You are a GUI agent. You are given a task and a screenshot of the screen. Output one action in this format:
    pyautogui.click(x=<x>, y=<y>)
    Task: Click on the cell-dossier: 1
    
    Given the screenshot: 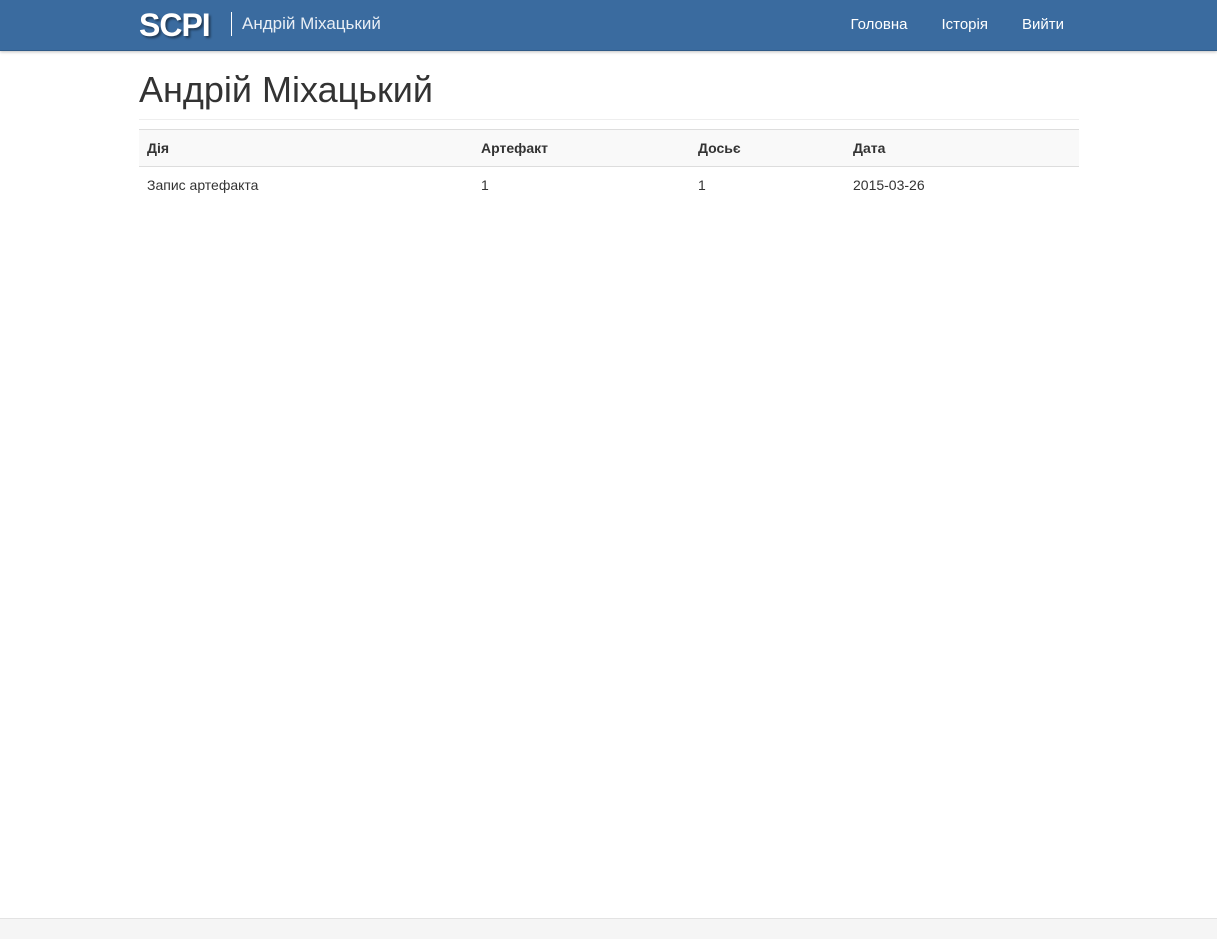 What is the action you would take?
    pyautogui.click(x=702, y=185)
    